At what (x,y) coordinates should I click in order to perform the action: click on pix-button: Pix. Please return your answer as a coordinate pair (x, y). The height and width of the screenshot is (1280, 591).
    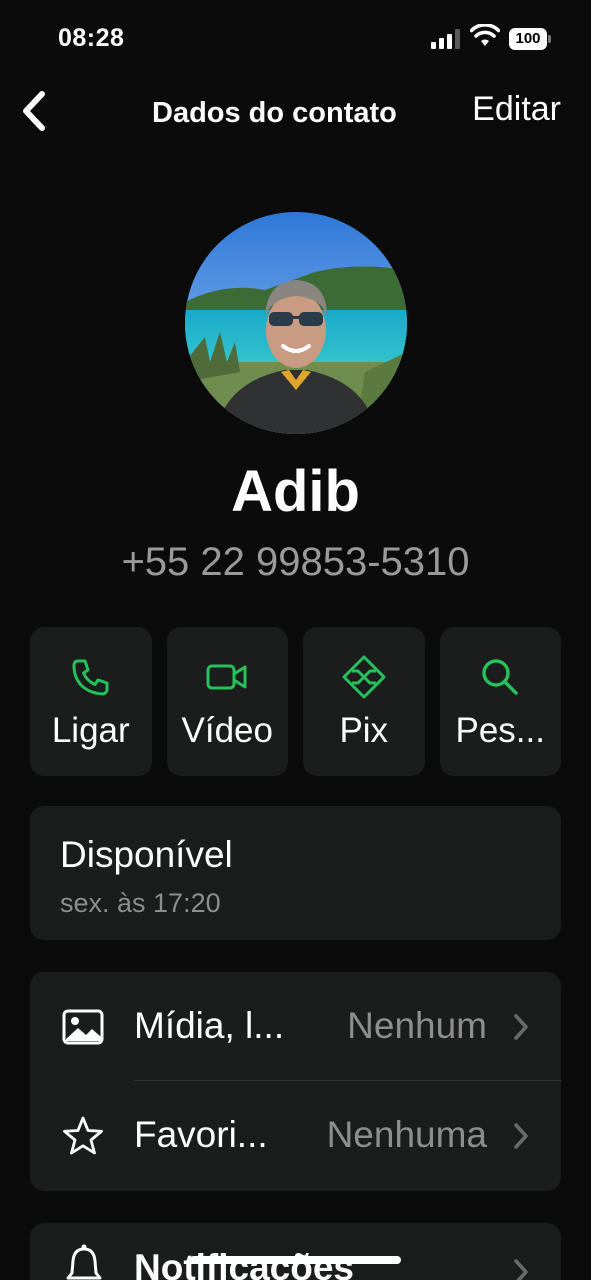
    Looking at the image, I should click on (364, 701).